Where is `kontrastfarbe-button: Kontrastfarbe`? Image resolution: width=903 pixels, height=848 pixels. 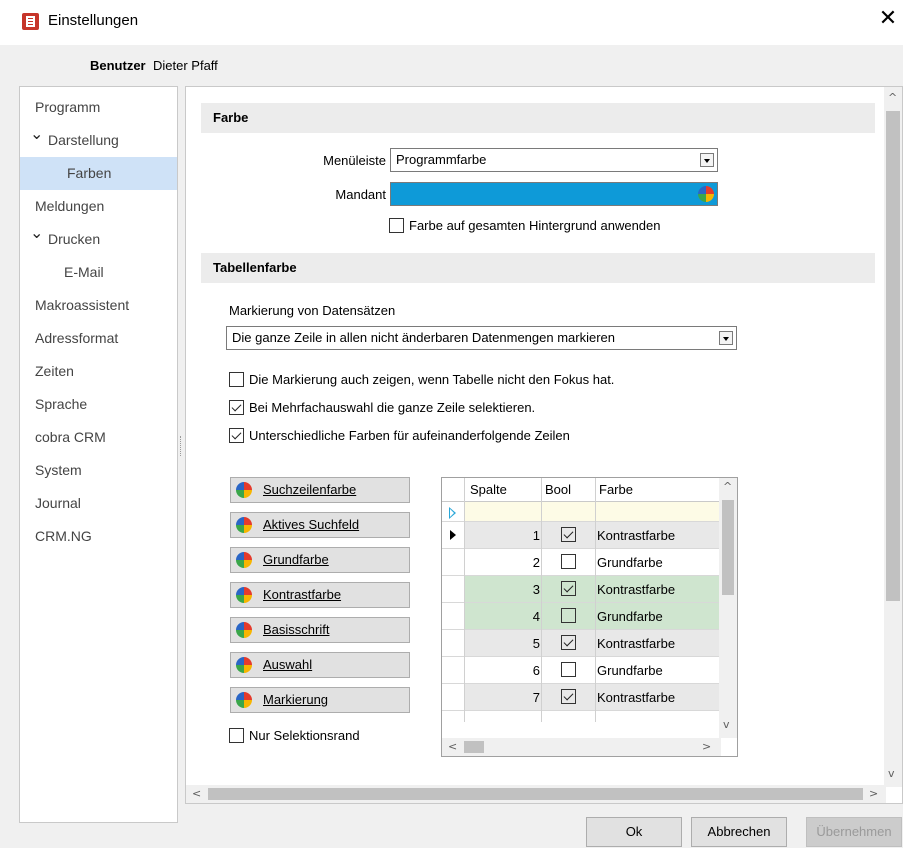 kontrastfarbe-button: Kontrastfarbe is located at coordinates (320, 595).